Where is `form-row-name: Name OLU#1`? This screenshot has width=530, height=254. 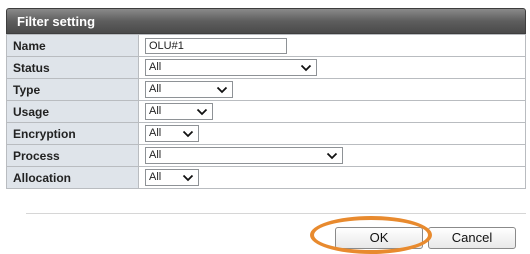
form-row-name: Name OLU#1 is located at coordinates (266, 45).